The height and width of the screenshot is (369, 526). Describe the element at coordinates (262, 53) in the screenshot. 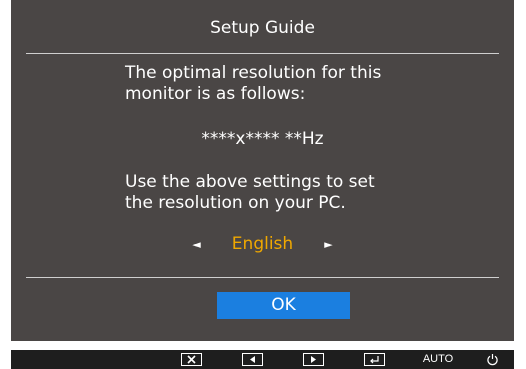

I see `title-divider` at that location.